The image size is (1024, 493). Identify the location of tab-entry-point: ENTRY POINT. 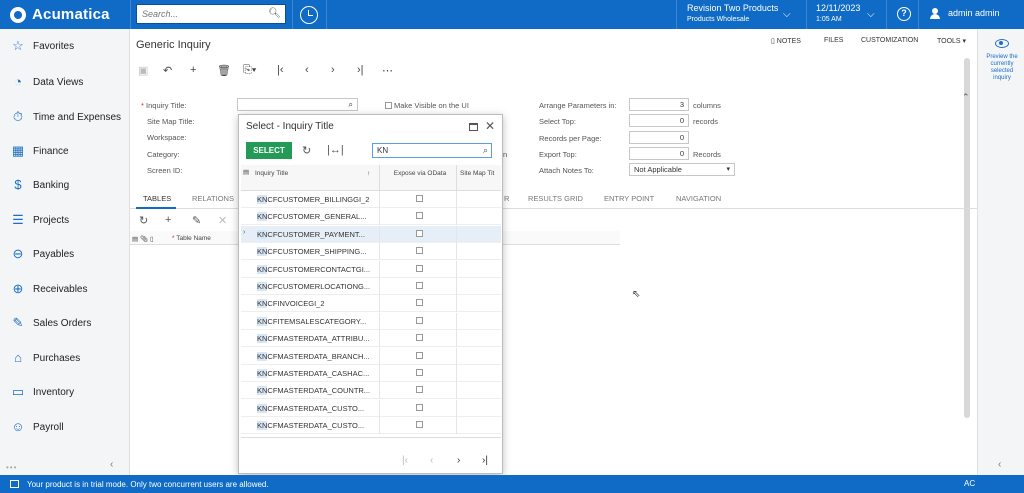
(629, 198).